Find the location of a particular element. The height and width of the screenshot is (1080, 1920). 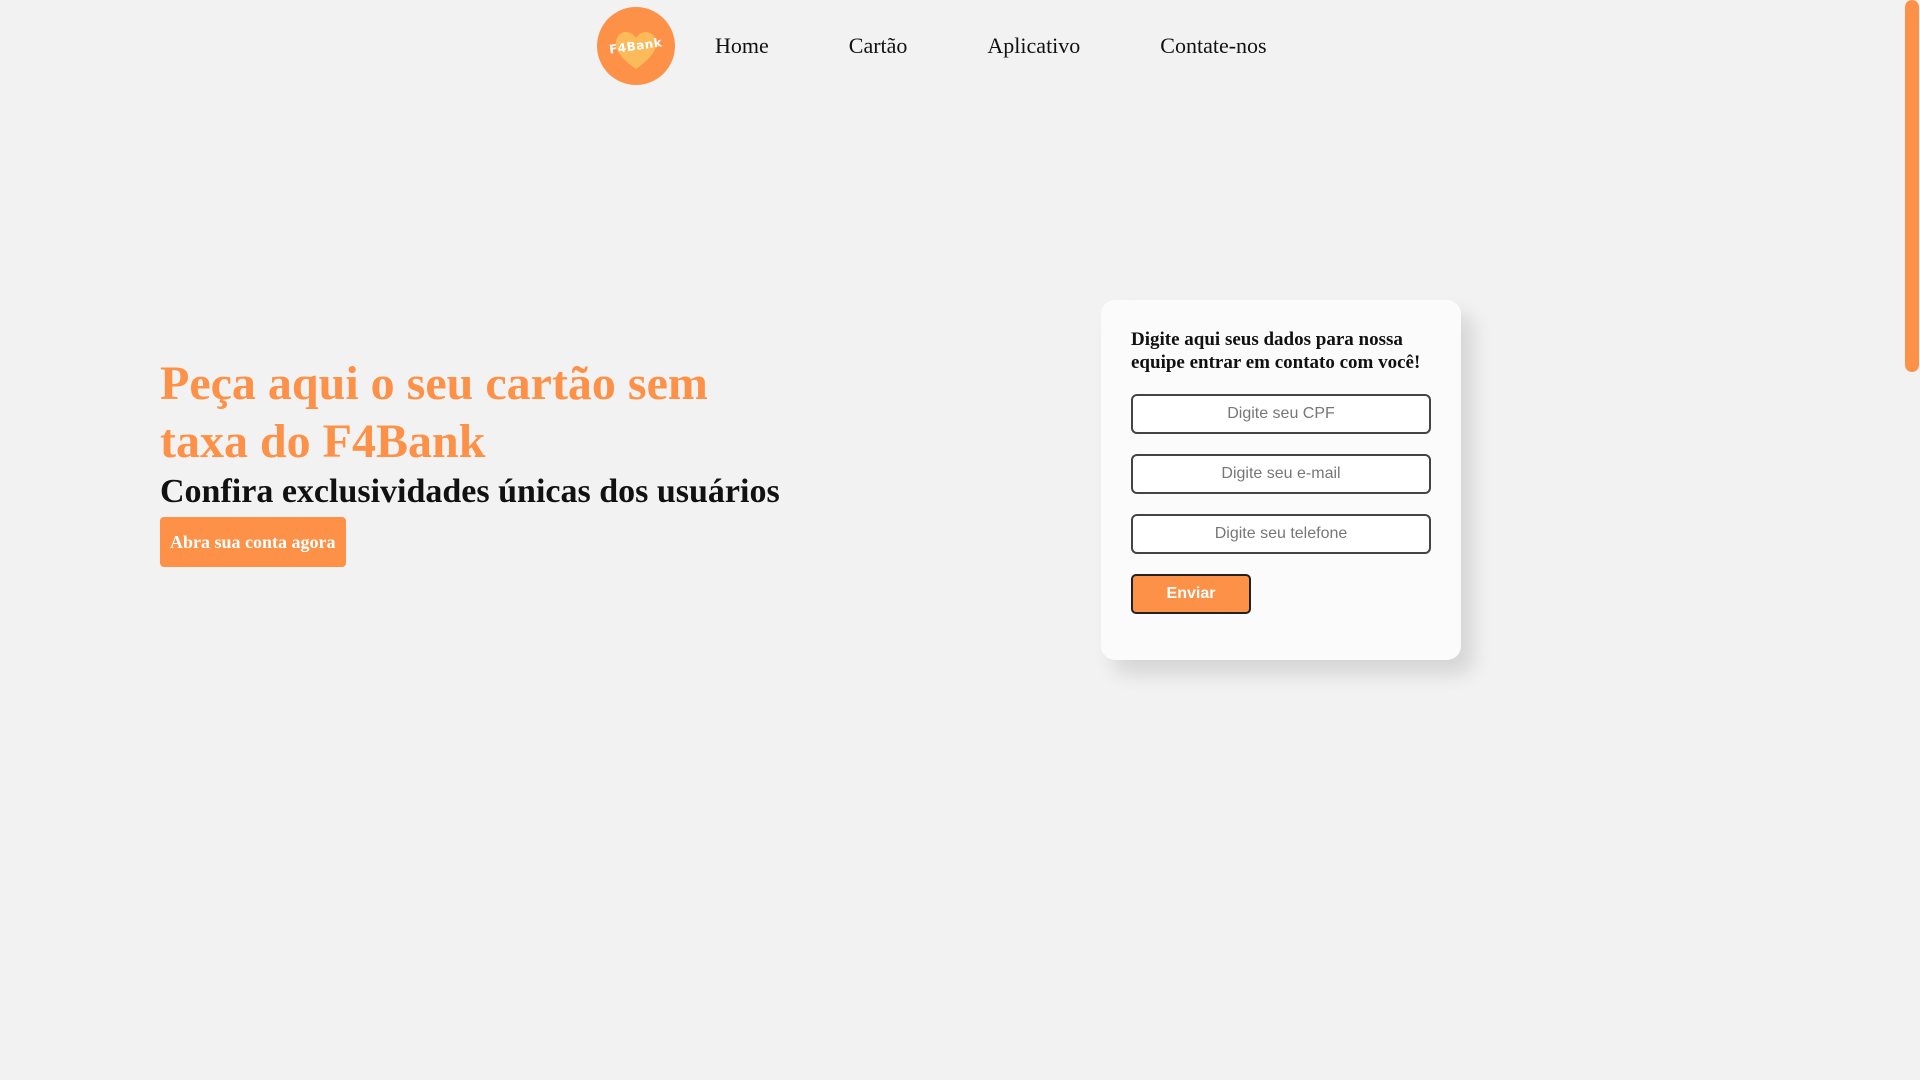

scrollbar is located at coordinates (1911, 540).